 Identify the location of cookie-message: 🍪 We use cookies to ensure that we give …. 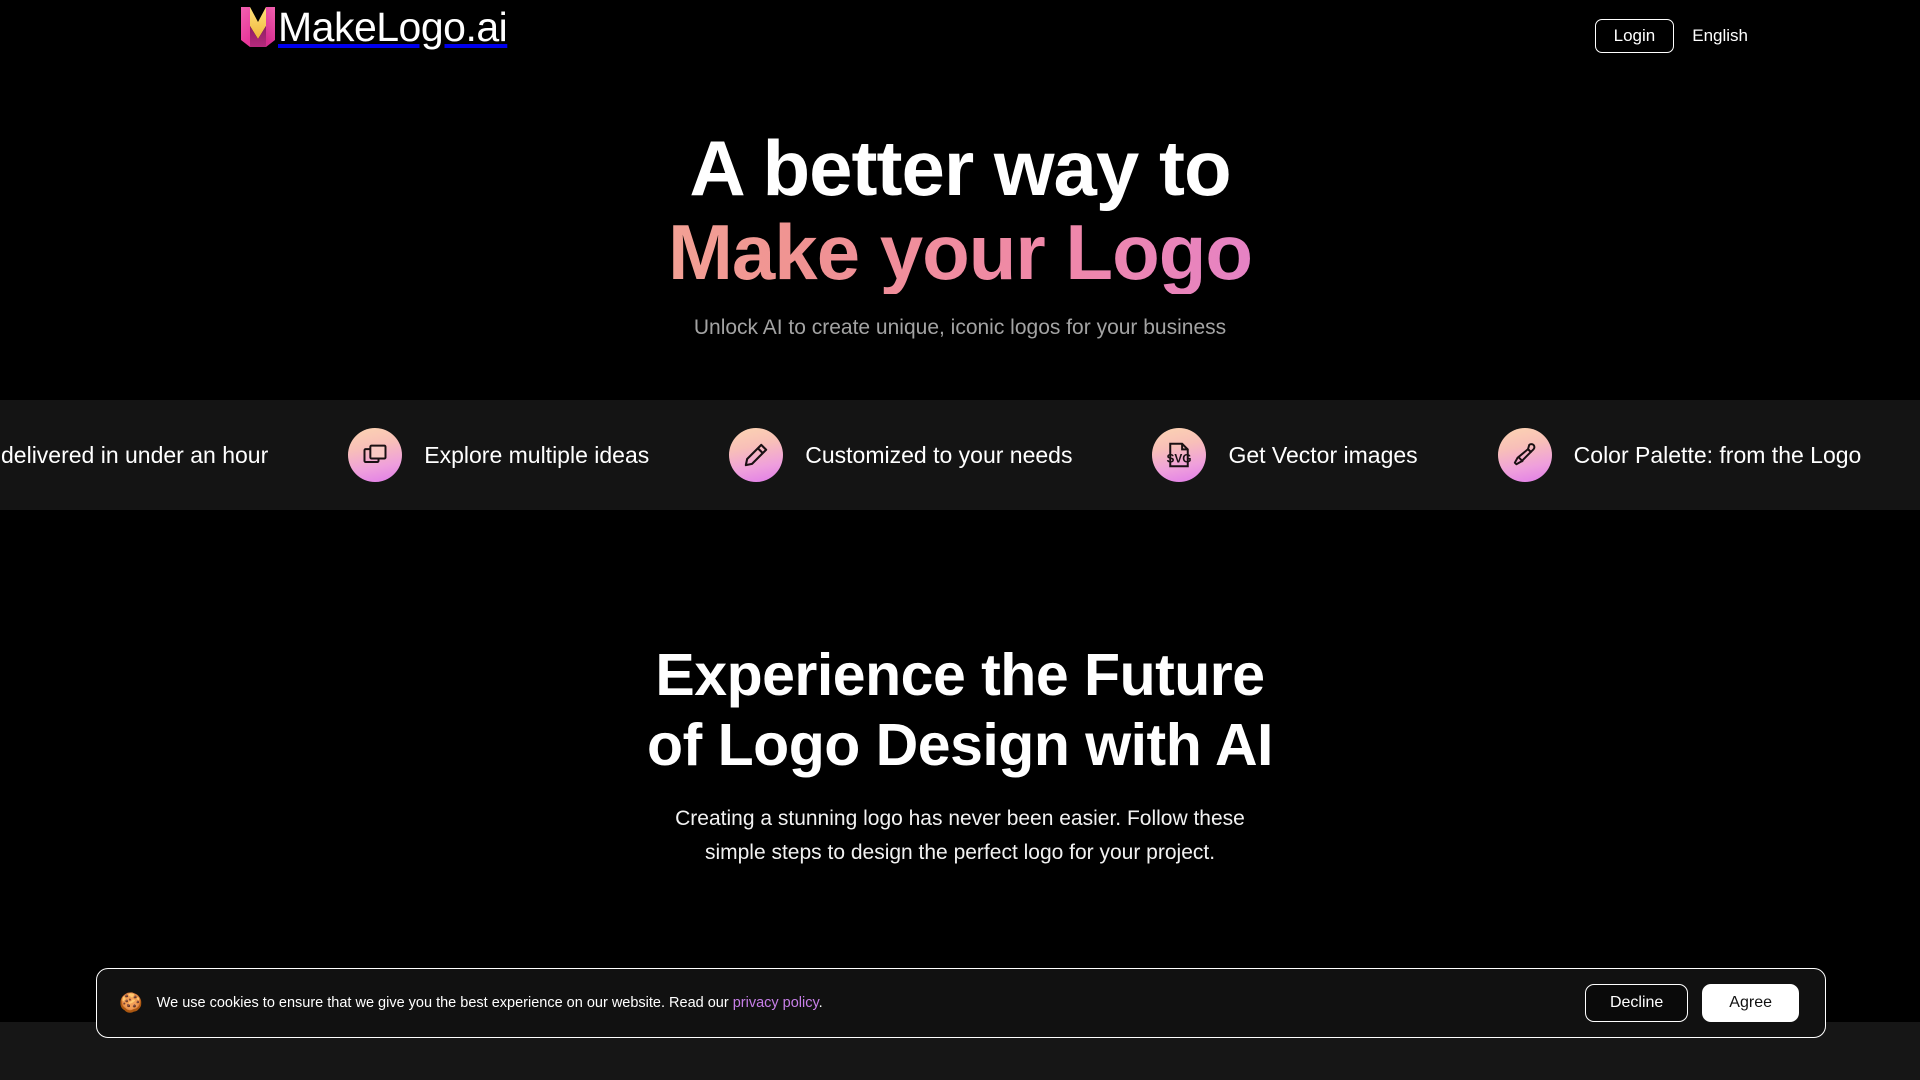
(852, 1003).